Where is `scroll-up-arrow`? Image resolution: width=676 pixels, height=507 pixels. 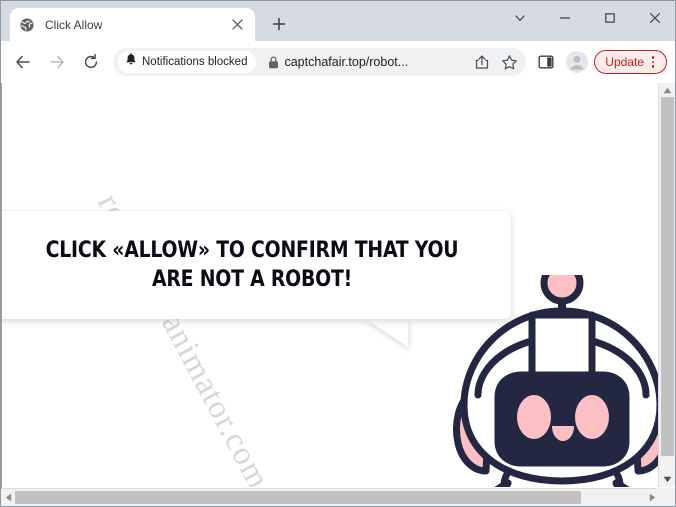 scroll-up-arrow is located at coordinates (667, 90).